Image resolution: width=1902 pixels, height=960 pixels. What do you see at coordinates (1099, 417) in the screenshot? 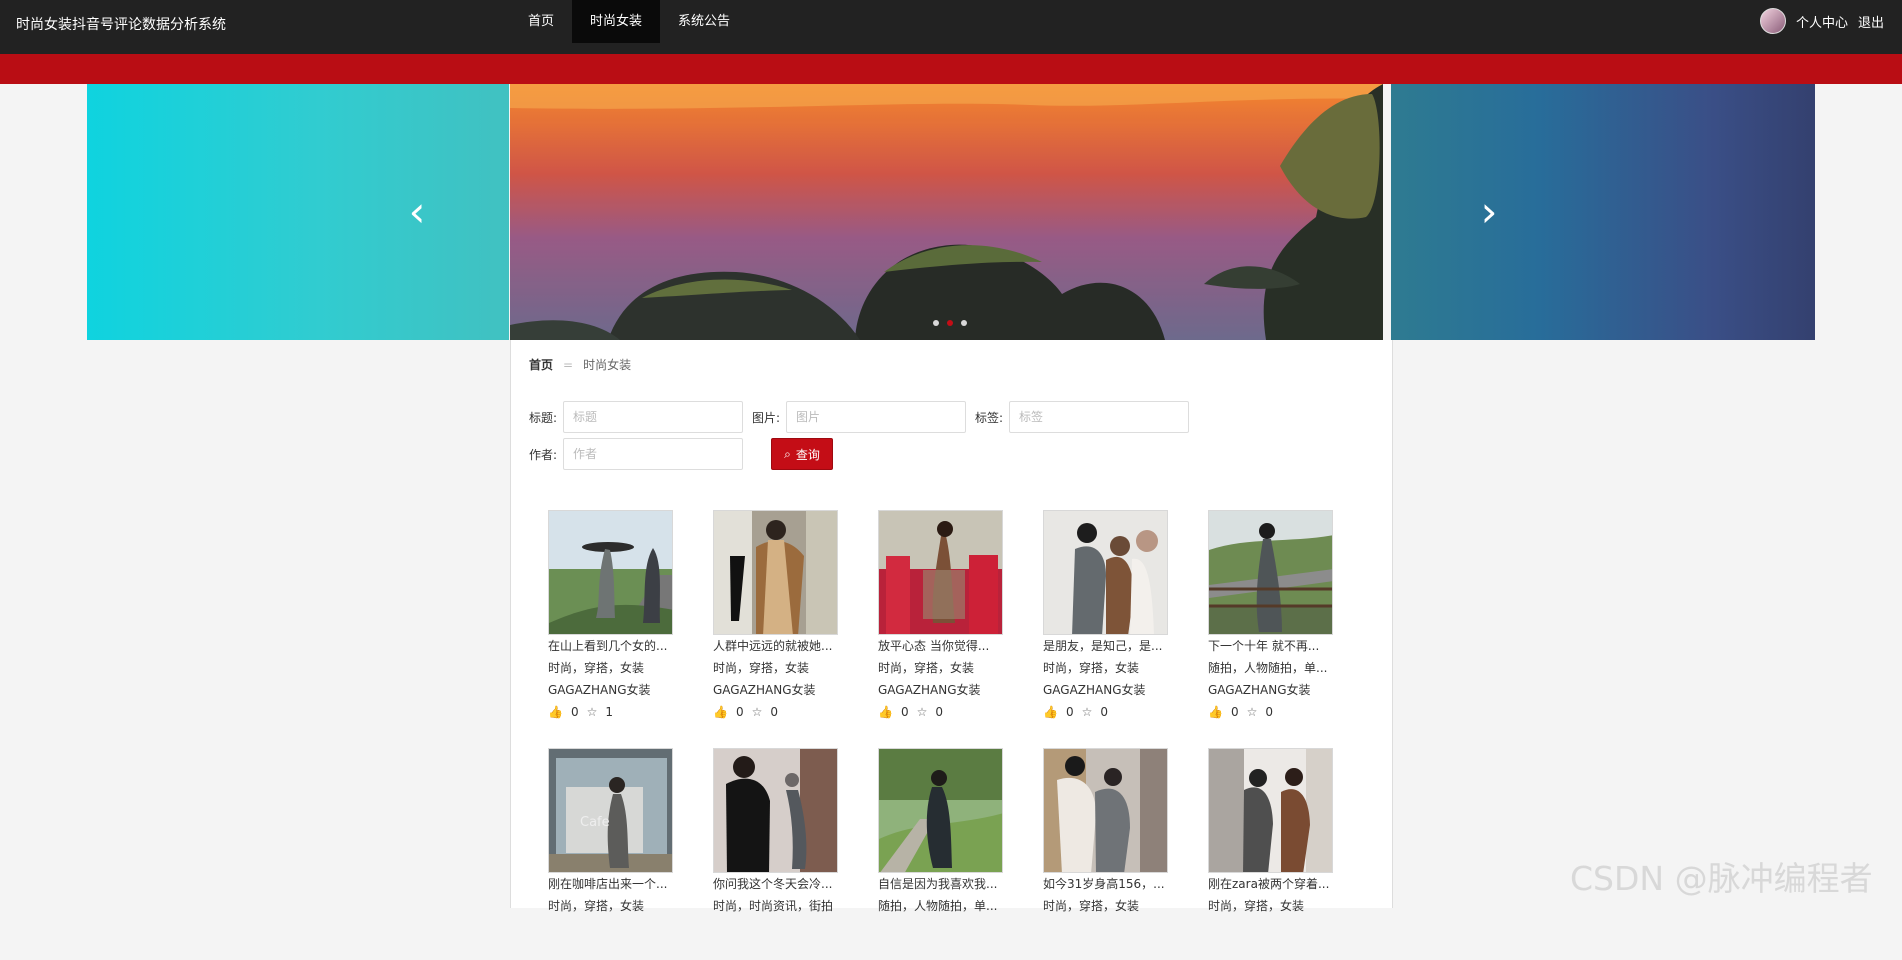
I see `tag-input` at bounding box center [1099, 417].